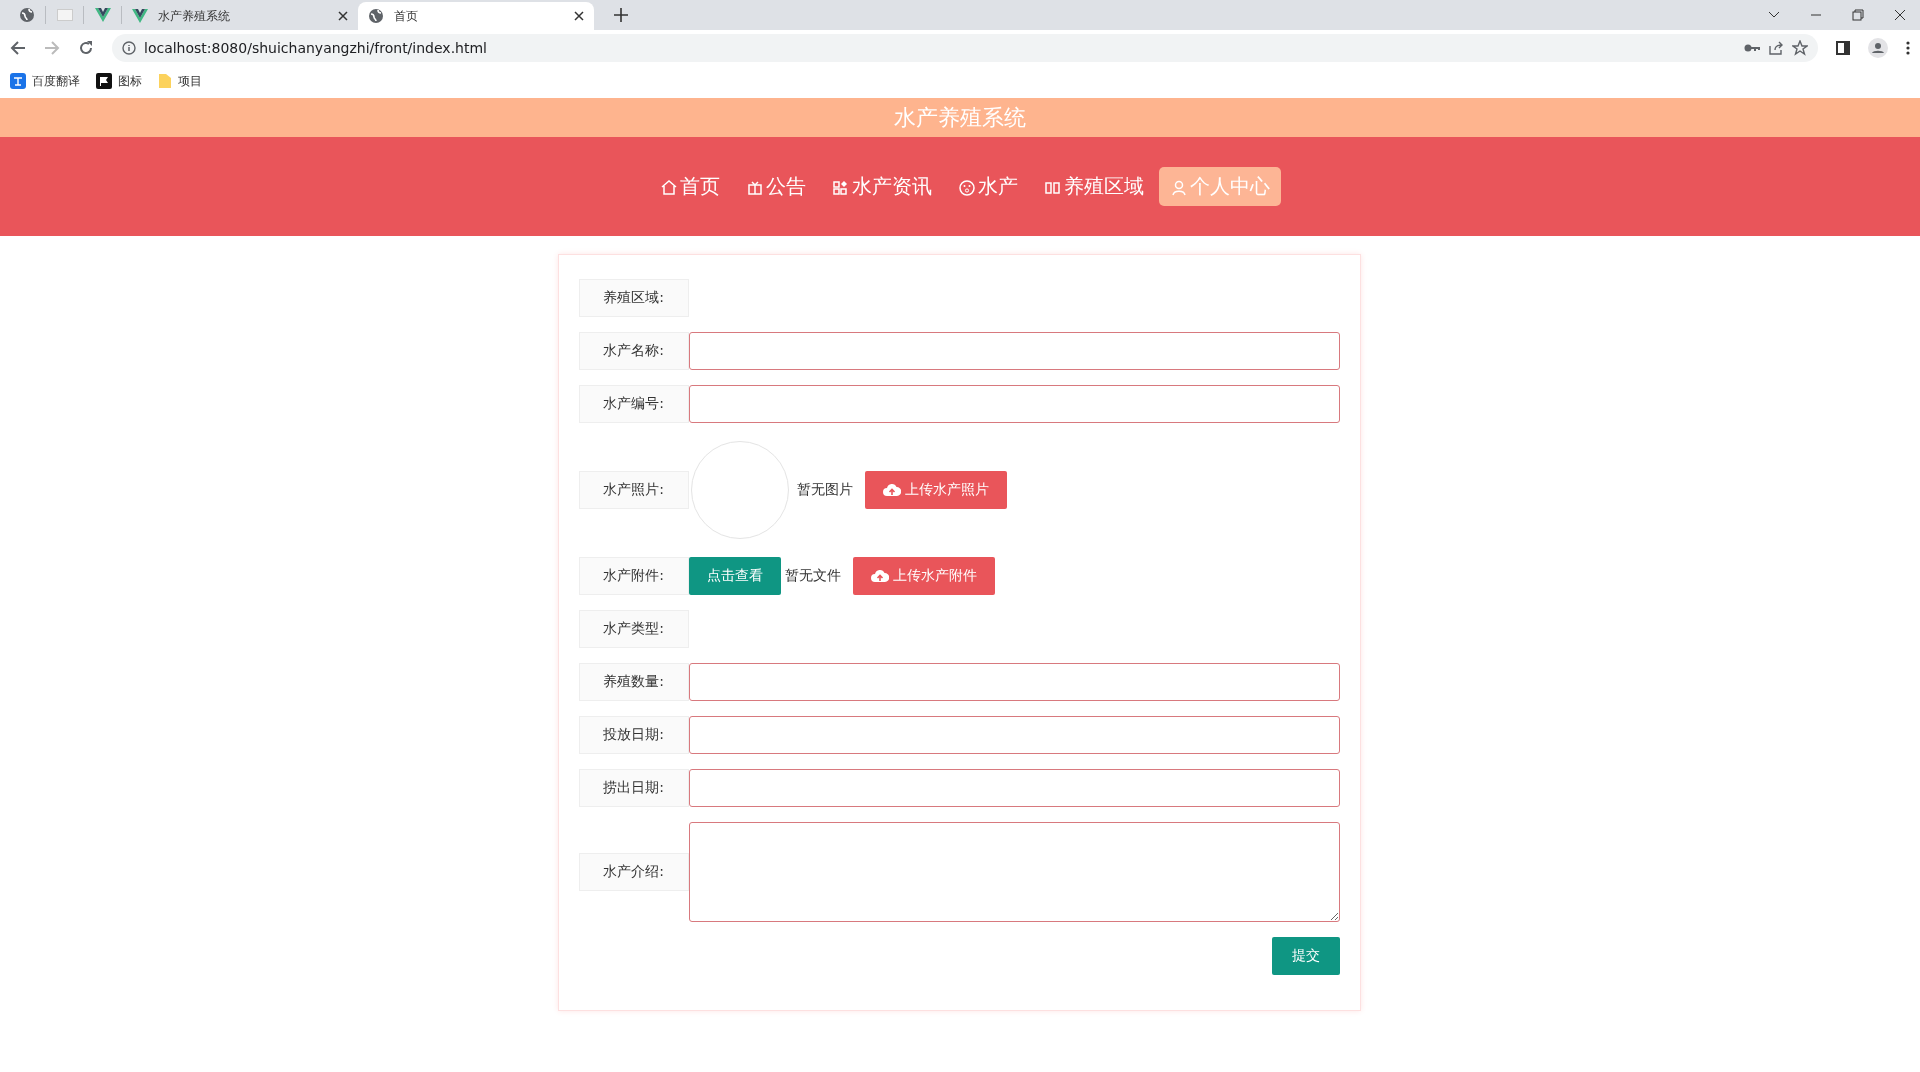 This screenshot has width=1920, height=1072. What do you see at coordinates (633, 682) in the screenshot?
I see `field-label: 养殖数量:` at bounding box center [633, 682].